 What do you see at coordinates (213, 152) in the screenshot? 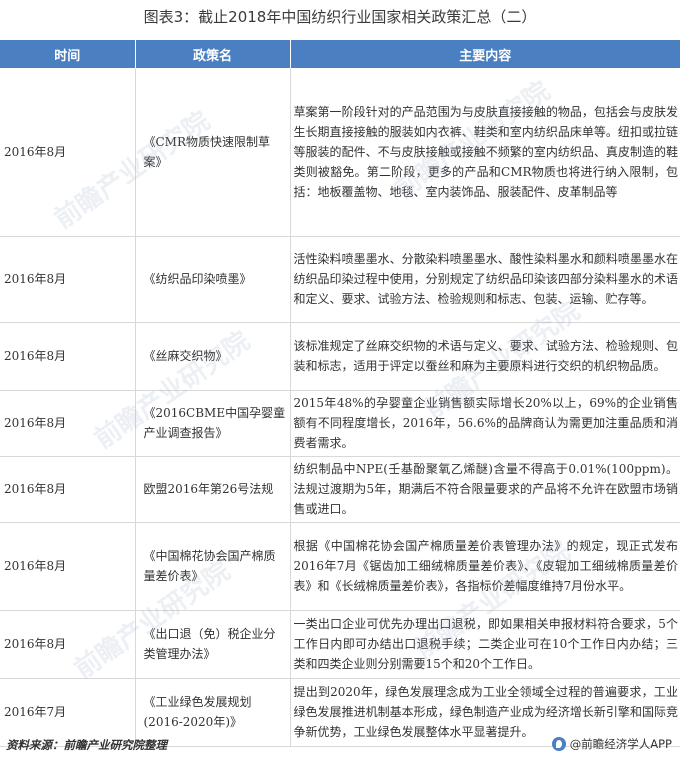
I see `cell-policy-name: 《CMR物质快速限制草案》` at bounding box center [213, 152].